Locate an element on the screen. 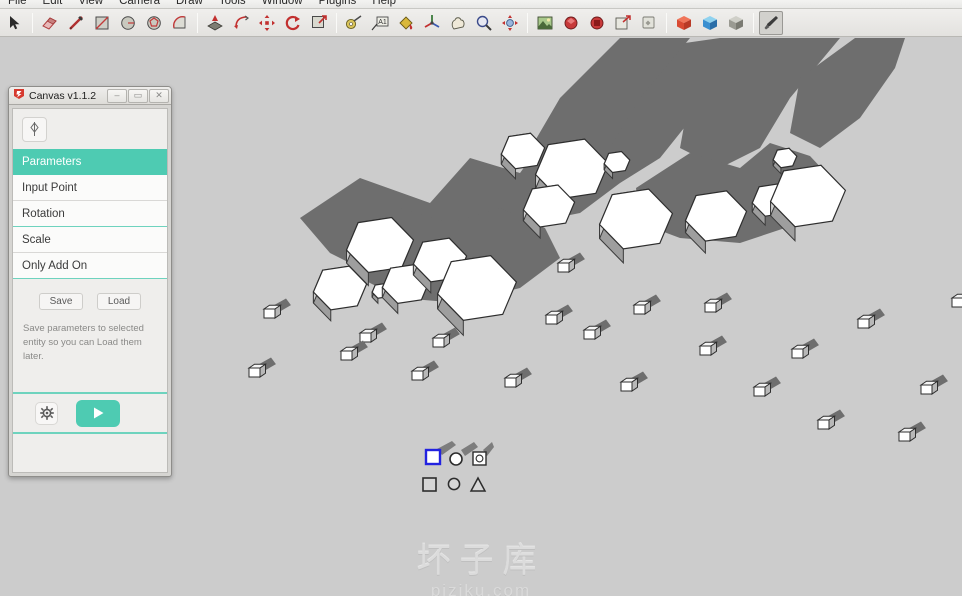 Image resolution: width=962 pixels, height=596 pixels. svg-text: A1 is located at coordinates (382, 22).